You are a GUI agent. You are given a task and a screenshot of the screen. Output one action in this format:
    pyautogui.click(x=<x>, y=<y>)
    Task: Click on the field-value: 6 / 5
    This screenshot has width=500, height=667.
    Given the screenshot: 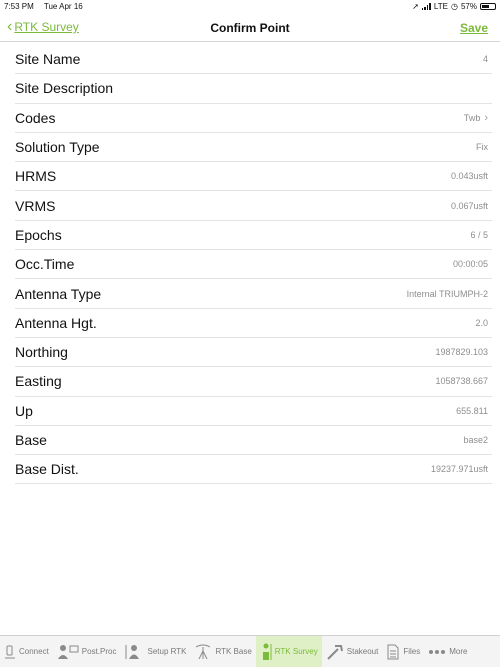 What is the action you would take?
    pyautogui.click(x=481, y=235)
    